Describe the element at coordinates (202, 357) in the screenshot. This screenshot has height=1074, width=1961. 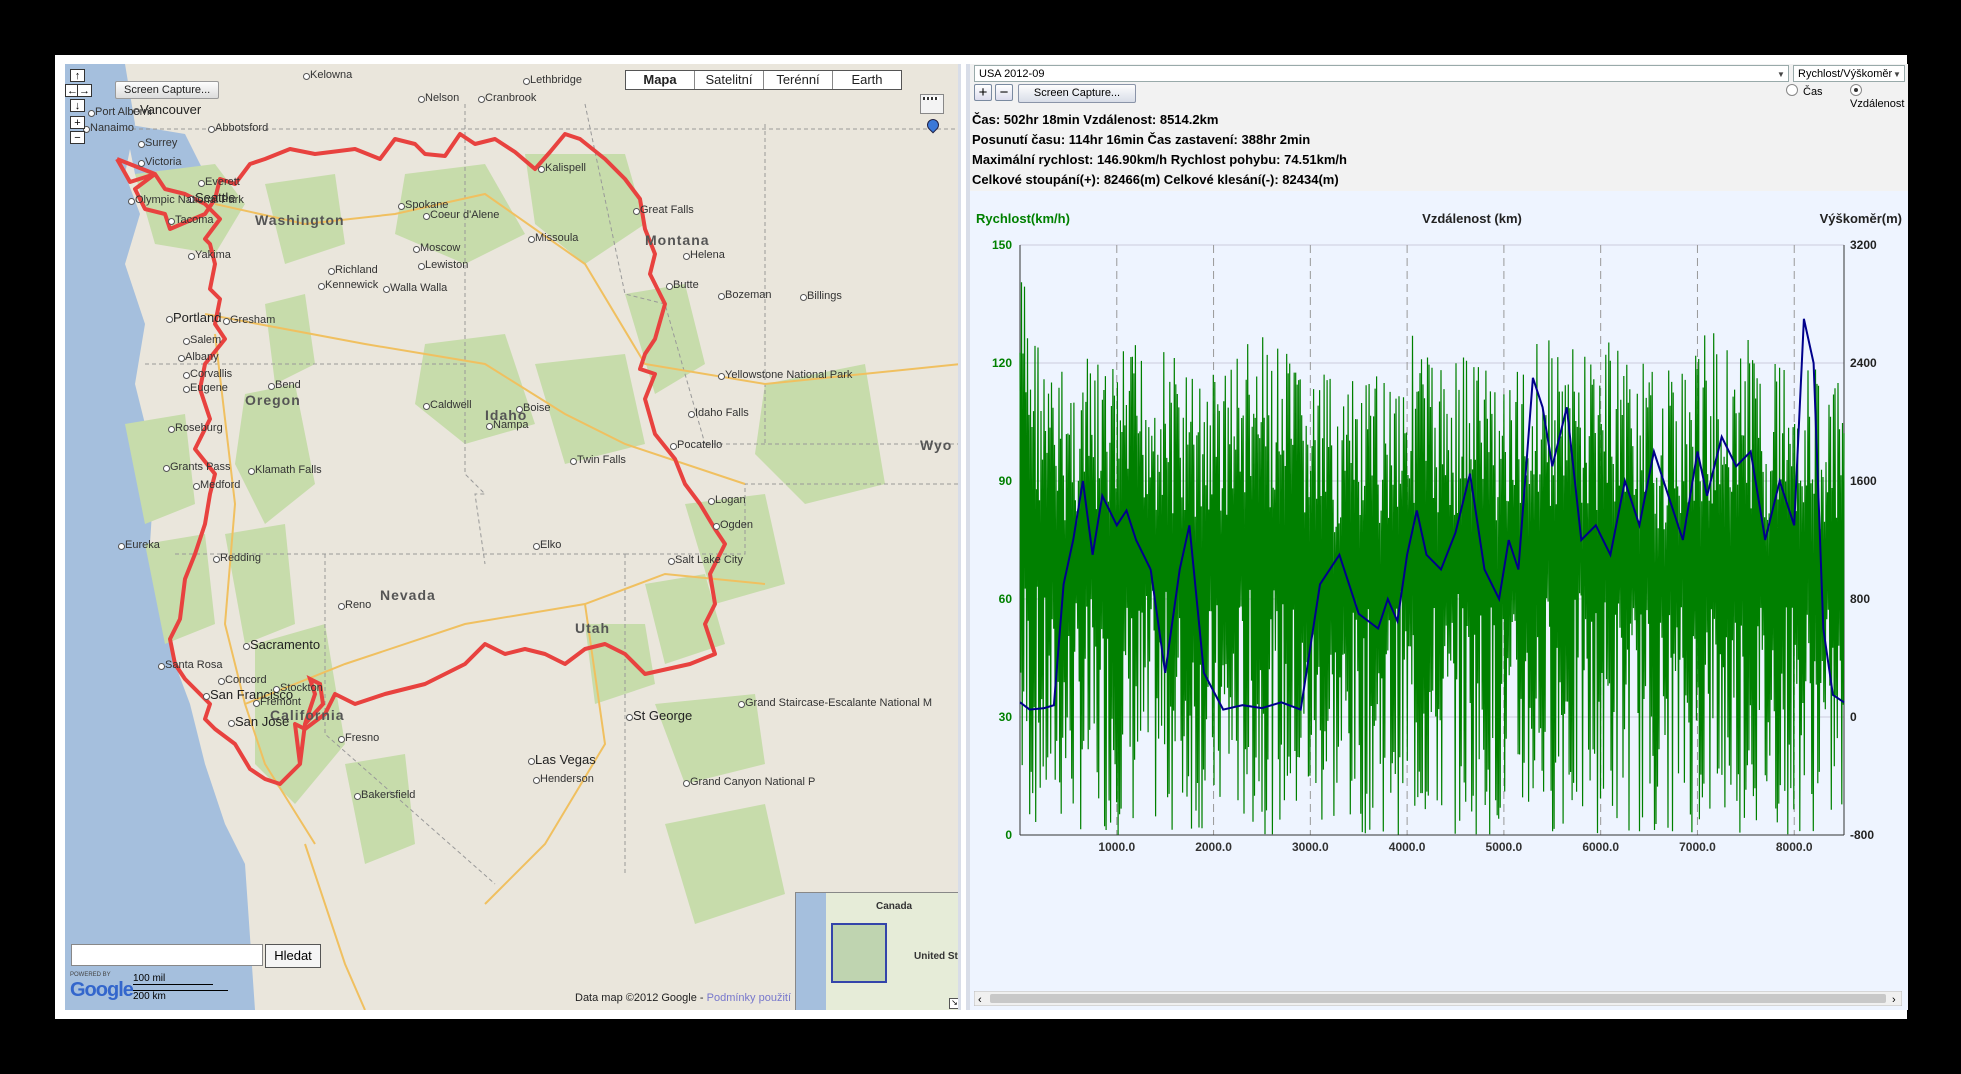
I see `city-label: Albany` at that location.